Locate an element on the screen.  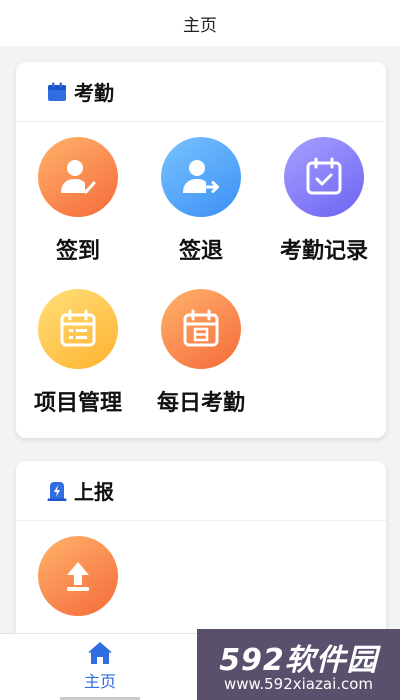
watermark-overlay: 592软件园 www.592xiazai.com is located at coordinates (298, 664).